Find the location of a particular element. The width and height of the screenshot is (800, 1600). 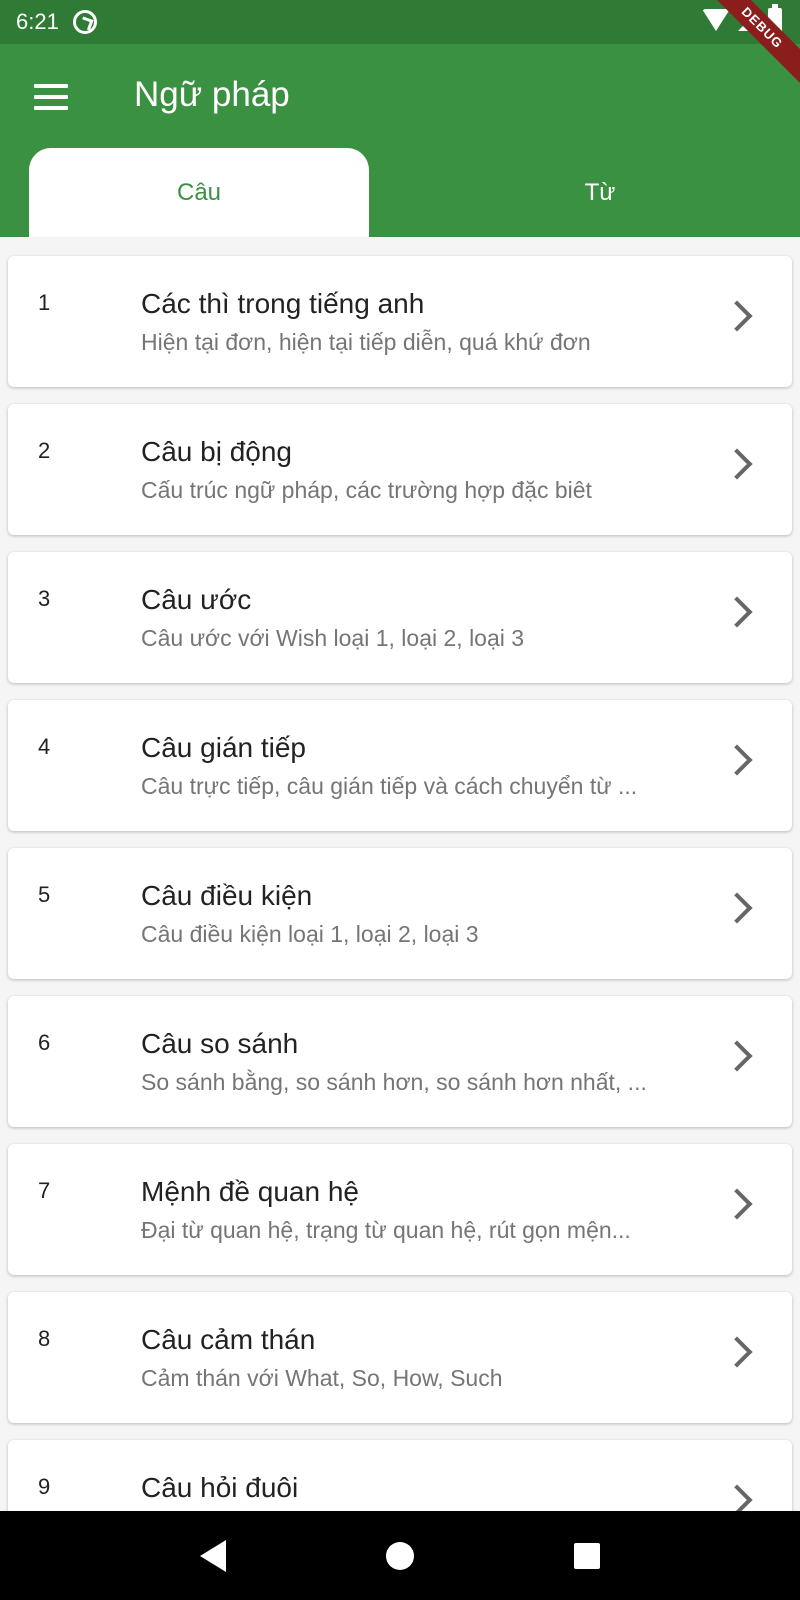

lesson-title: Mệnh đề quan hệ is located at coordinates (250, 1191).